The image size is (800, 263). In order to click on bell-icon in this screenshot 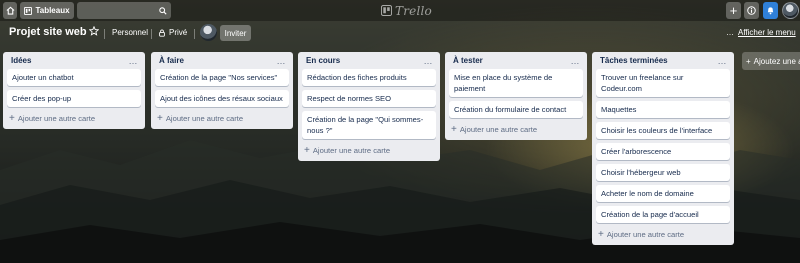, I will do `click(770, 11)`.